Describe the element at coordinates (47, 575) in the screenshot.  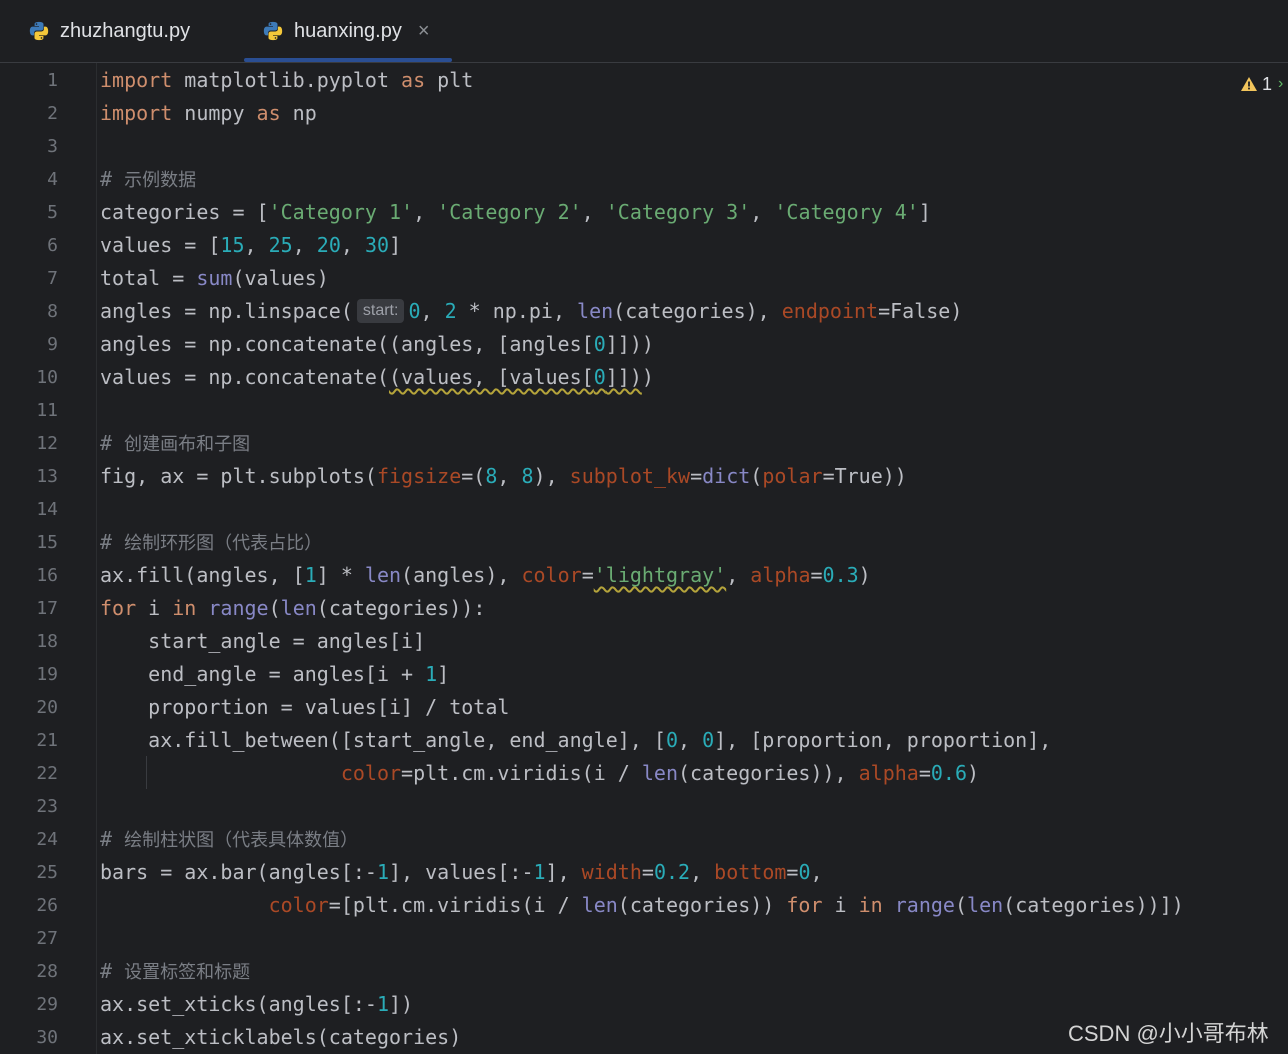
I see `line-number: 16` at that location.